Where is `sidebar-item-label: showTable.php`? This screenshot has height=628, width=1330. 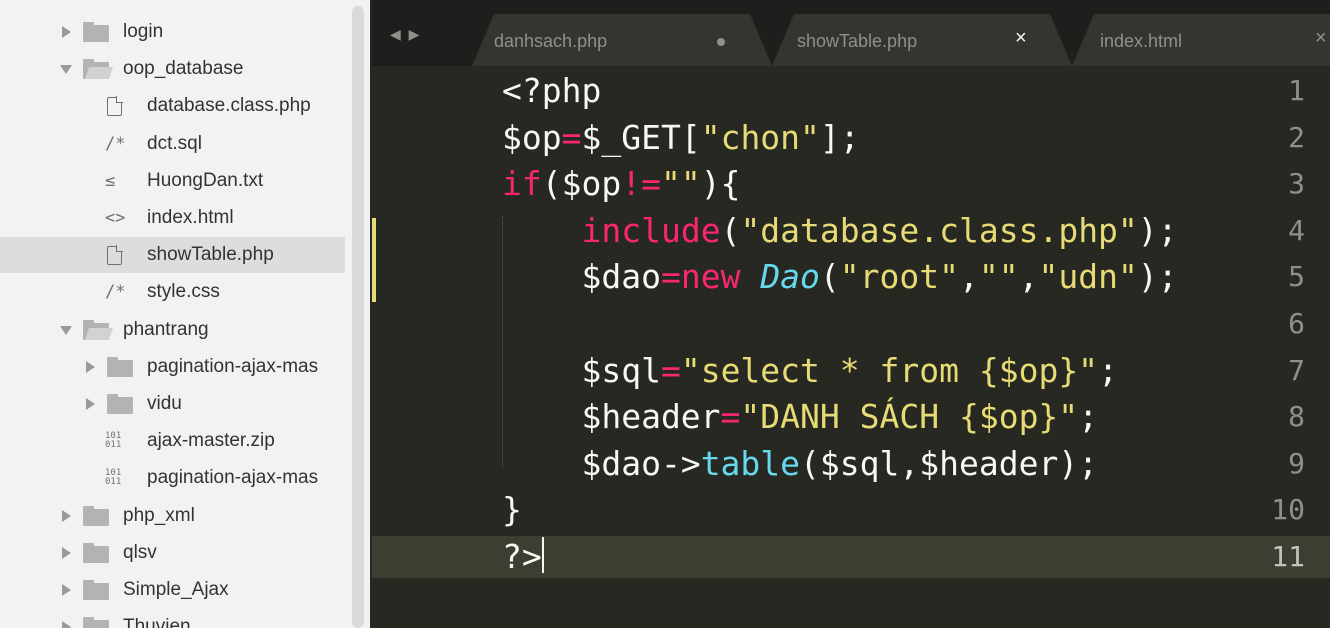
sidebar-item-label: showTable.php is located at coordinates (210, 255).